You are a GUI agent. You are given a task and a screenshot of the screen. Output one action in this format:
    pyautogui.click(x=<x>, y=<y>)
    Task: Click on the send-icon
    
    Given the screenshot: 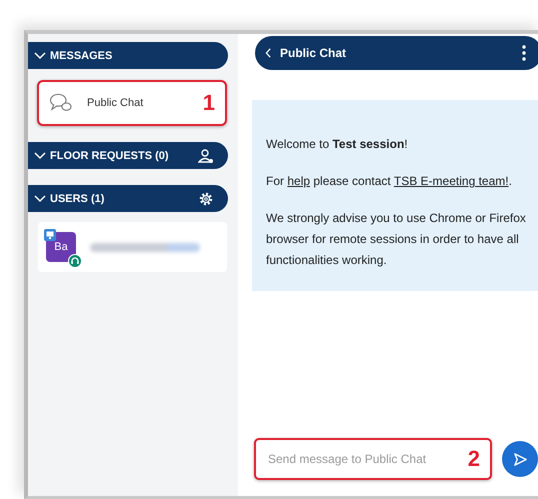 What is the action you would take?
    pyautogui.click(x=520, y=459)
    